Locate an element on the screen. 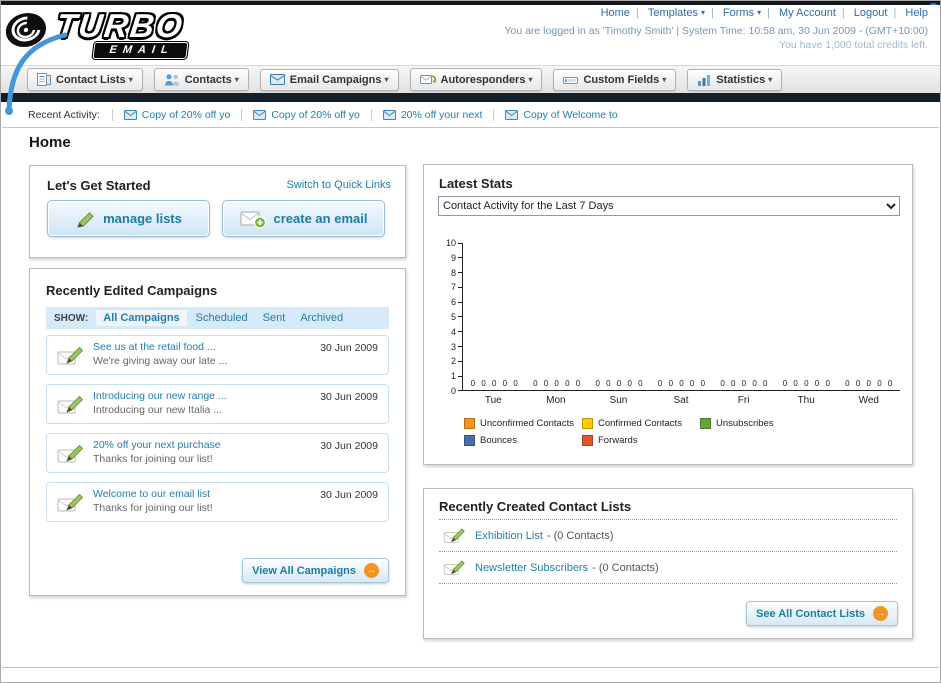  create-email-button: create an email is located at coordinates (303, 218).